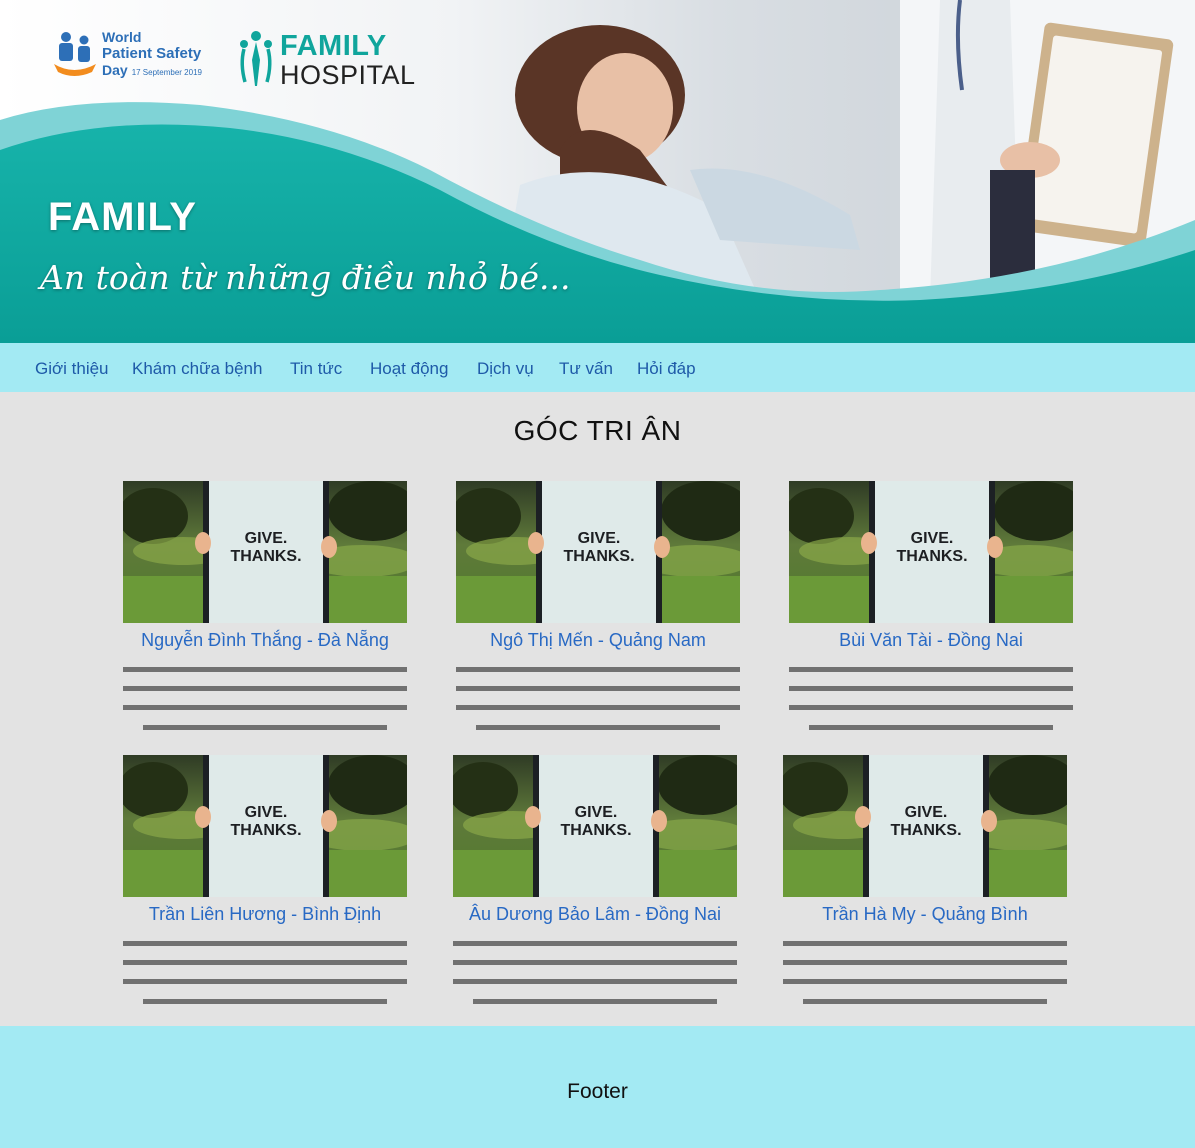 Image resolution: width=1195 pixels, height=1148 pixels. Describe the element at coordinates (166, 72) in the screenshot. I see `wps-date: 17 September 2019` at that location.